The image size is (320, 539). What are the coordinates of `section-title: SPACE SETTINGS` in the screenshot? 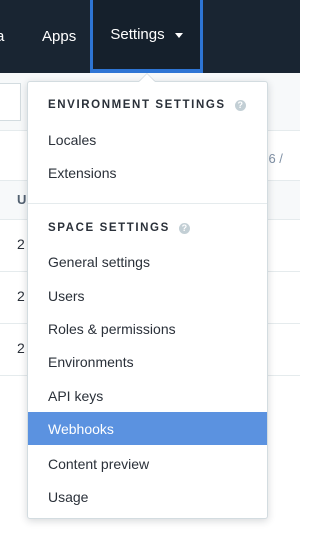 It's located at (109, 228).